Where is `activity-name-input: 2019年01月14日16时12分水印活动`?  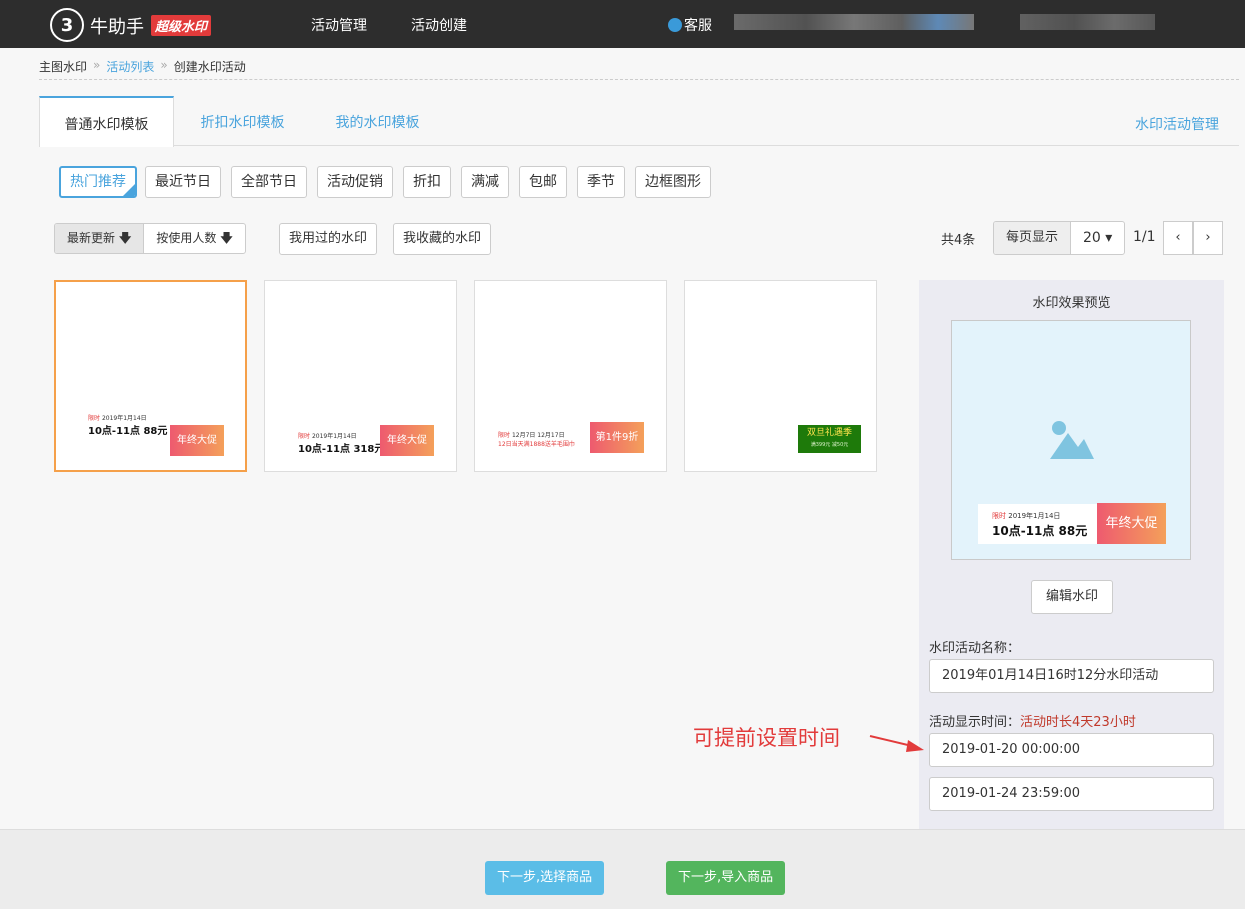 activity-name-input: 2019年01月14日16时12分水印活动 is located at coordinates (1071, 676).